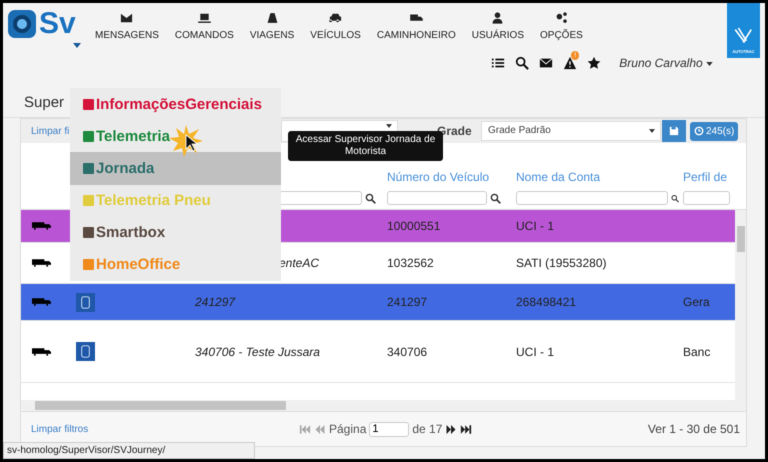  Describe the element at coordinates (347, 429) in the screenshot. I see `page-label: Página` at that location.